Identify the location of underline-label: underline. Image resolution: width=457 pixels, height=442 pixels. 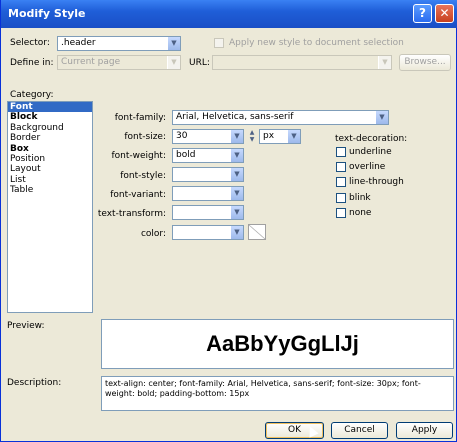
(370, 152).